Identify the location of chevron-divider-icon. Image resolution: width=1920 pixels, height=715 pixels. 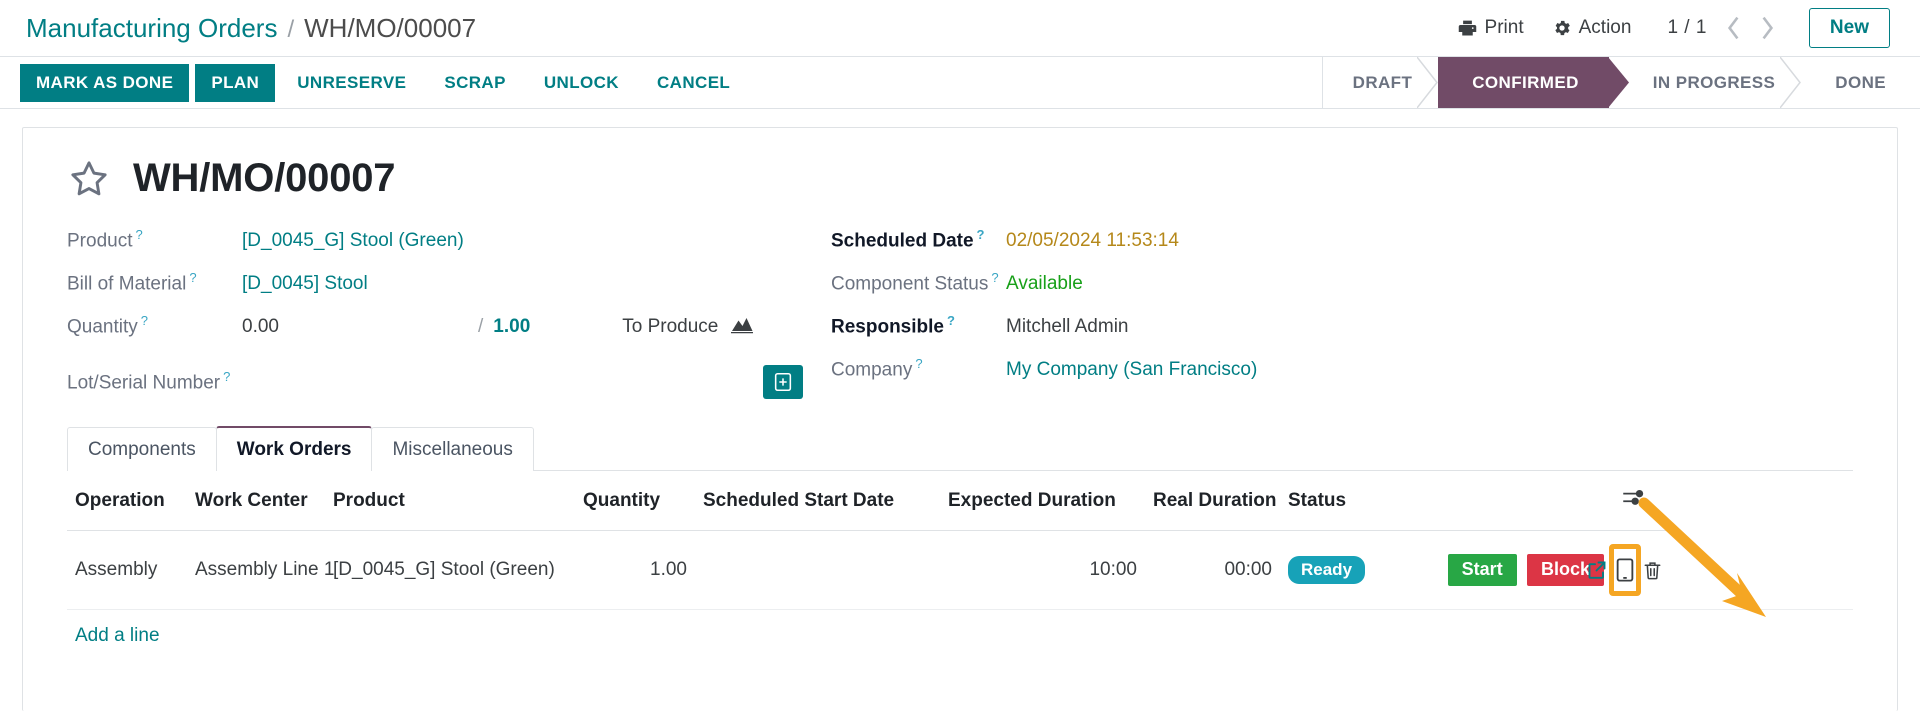
(1428, 82).